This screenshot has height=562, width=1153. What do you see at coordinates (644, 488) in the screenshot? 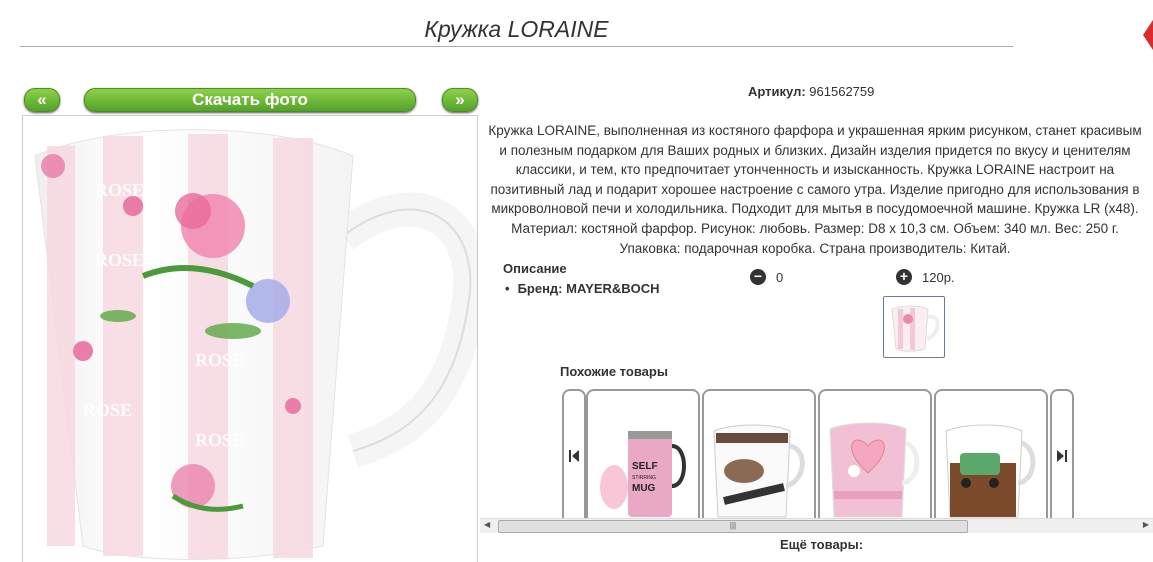
I see `card-text: MUG` at bounding box center [644, 488].